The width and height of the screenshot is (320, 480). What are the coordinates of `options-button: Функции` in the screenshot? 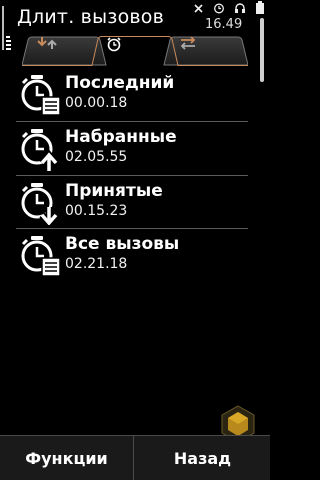 It's located at (67, 458).